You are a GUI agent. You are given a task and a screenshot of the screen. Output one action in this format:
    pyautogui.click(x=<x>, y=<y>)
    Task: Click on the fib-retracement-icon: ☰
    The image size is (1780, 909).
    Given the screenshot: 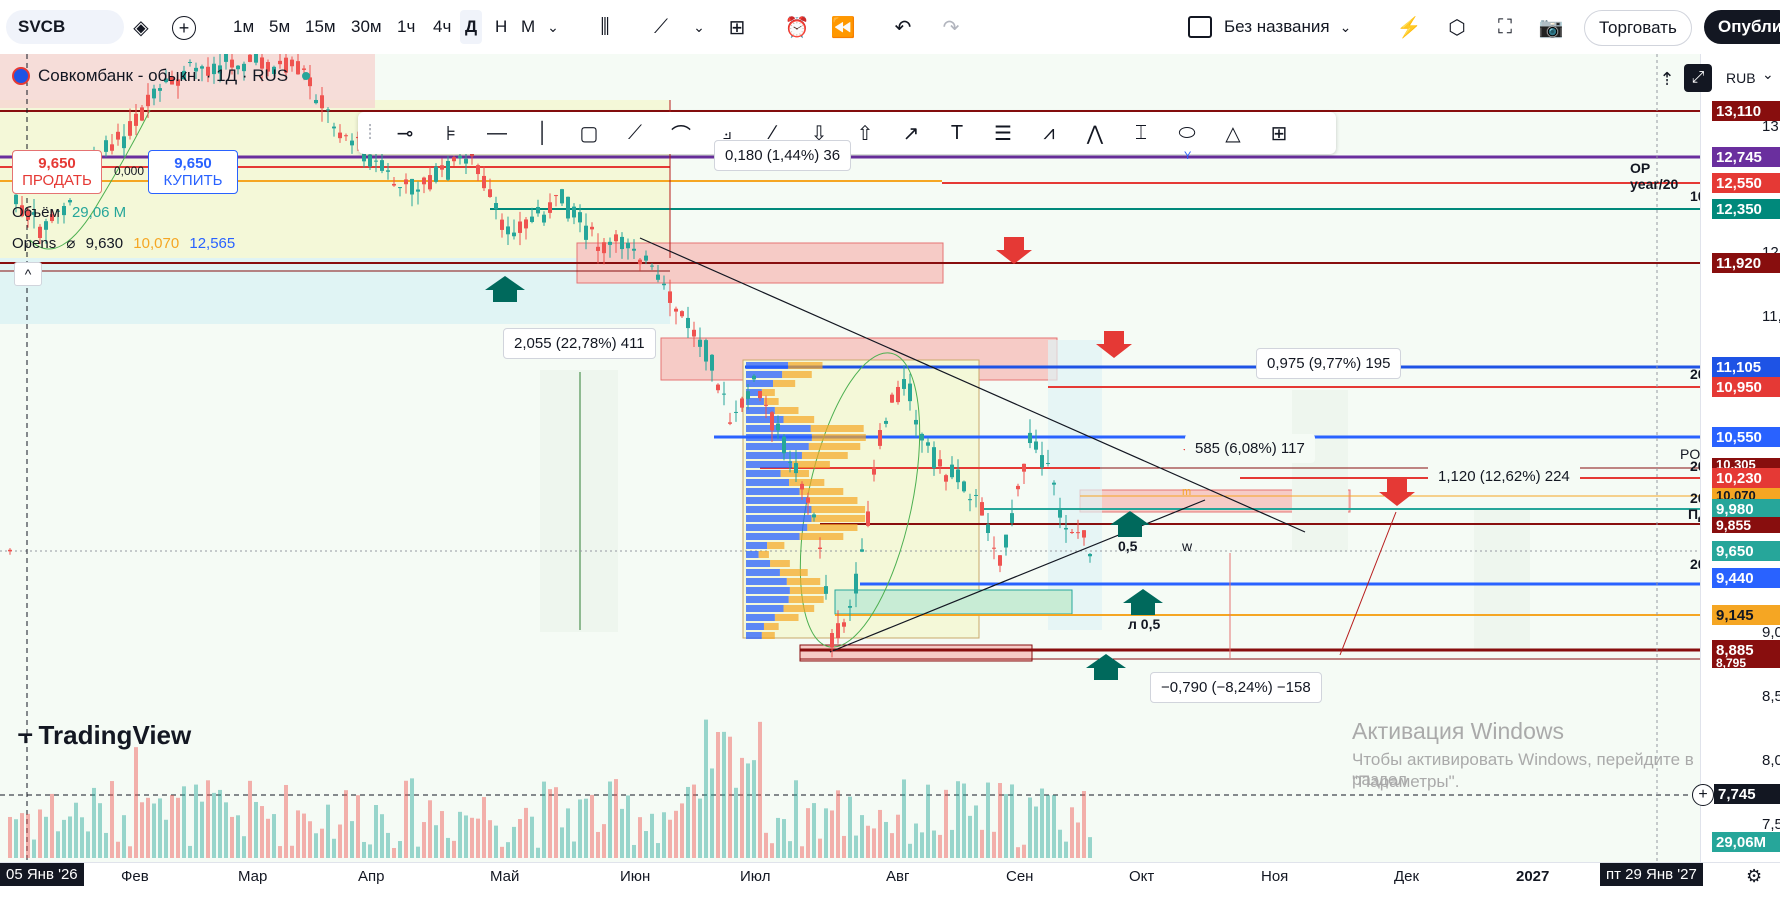 What is the action you would take?
    pyautogui.click(x=1003, y=133)
    